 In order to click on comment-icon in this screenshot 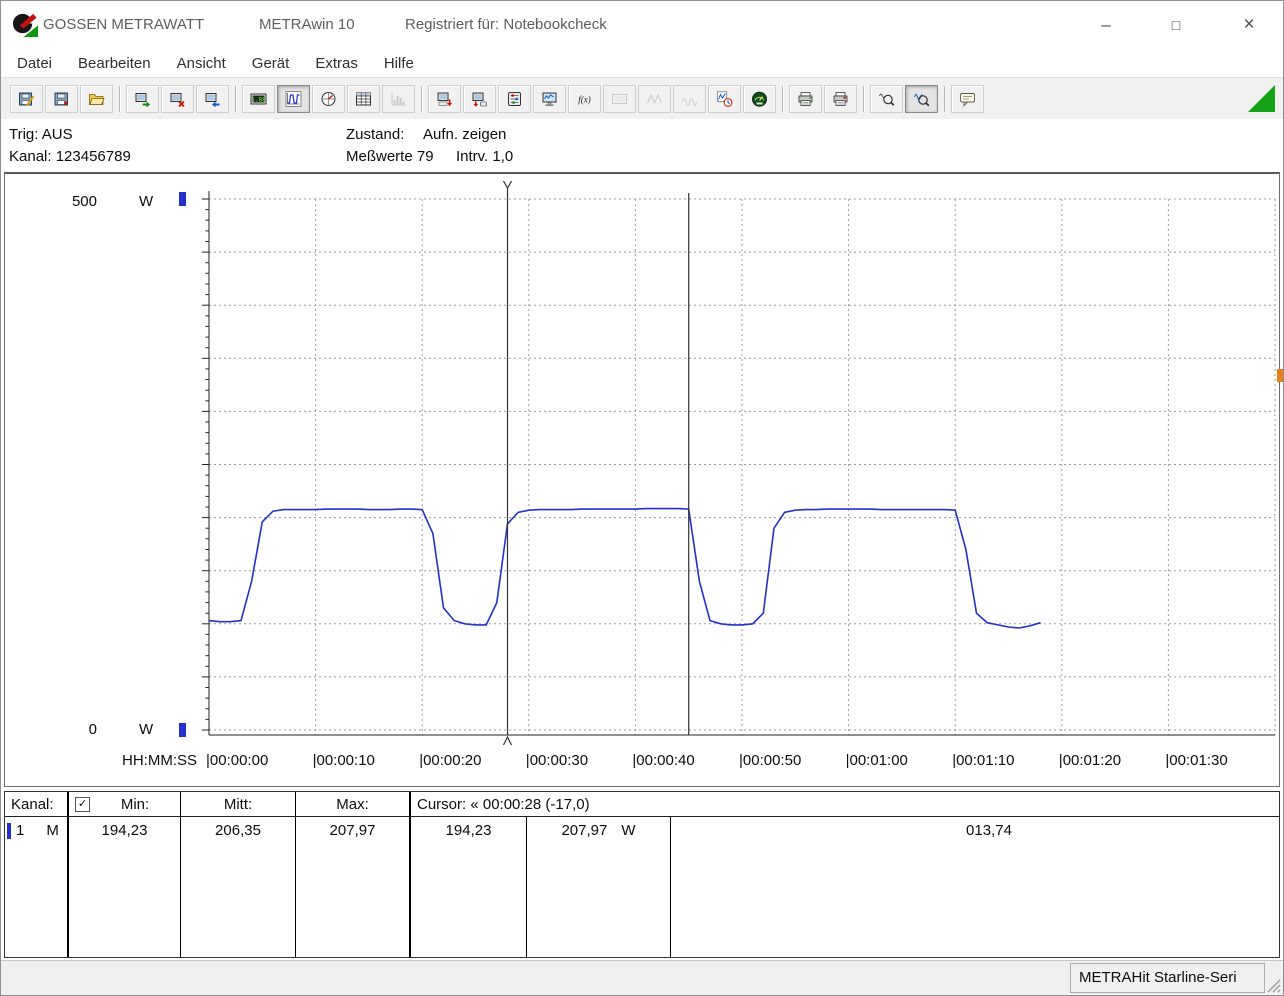, I will do `click(967, 99)`.